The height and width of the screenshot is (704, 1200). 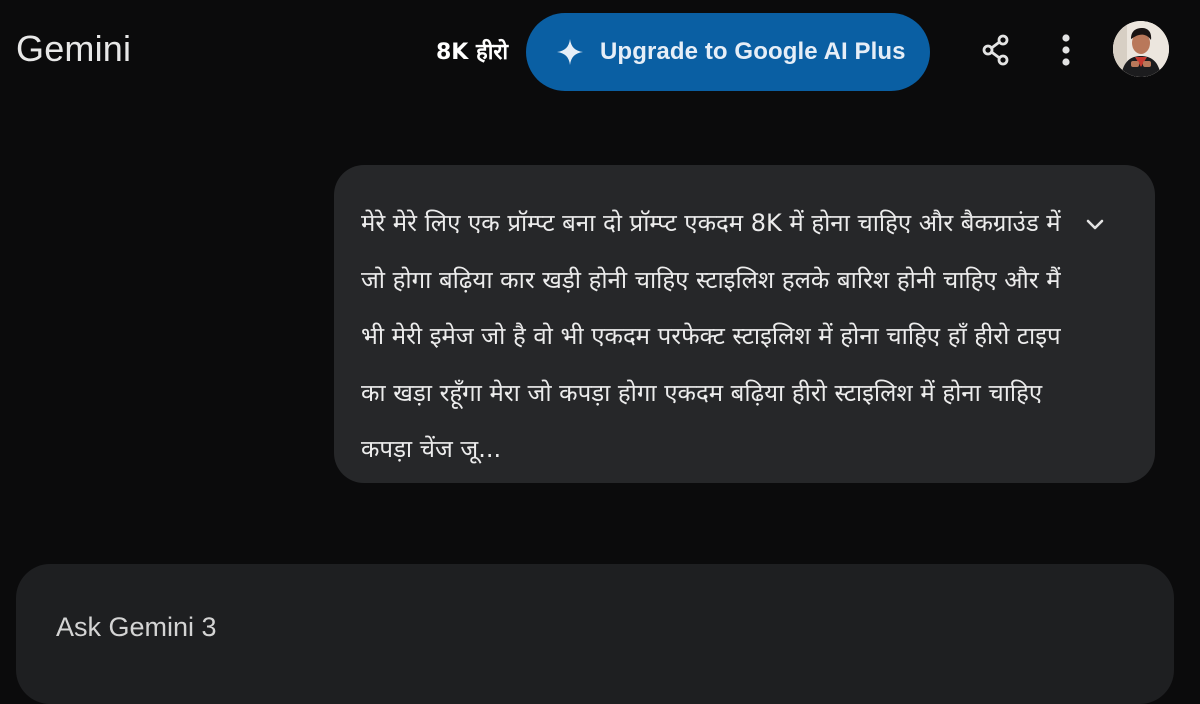 I want to click on more-options-button, so click(x=1066, y=52).